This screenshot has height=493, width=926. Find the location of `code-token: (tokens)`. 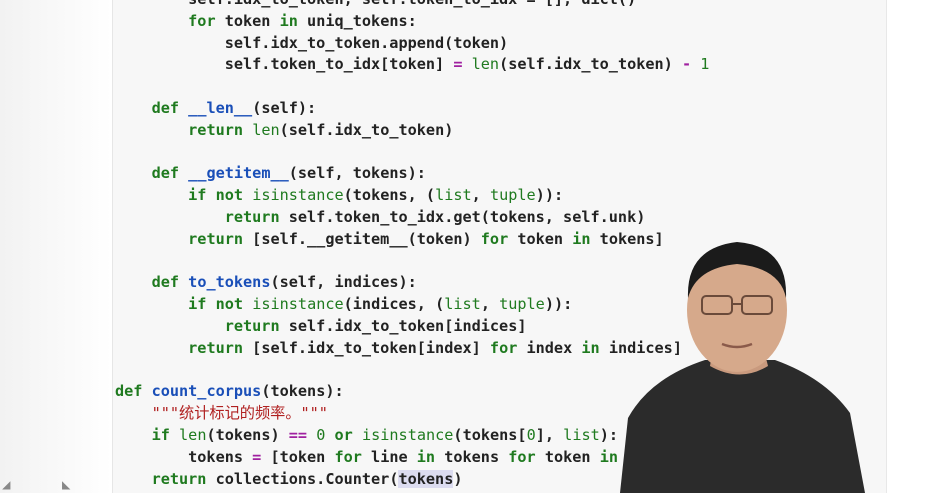

code-token: (tokens) is located at coordinates (247, 434).